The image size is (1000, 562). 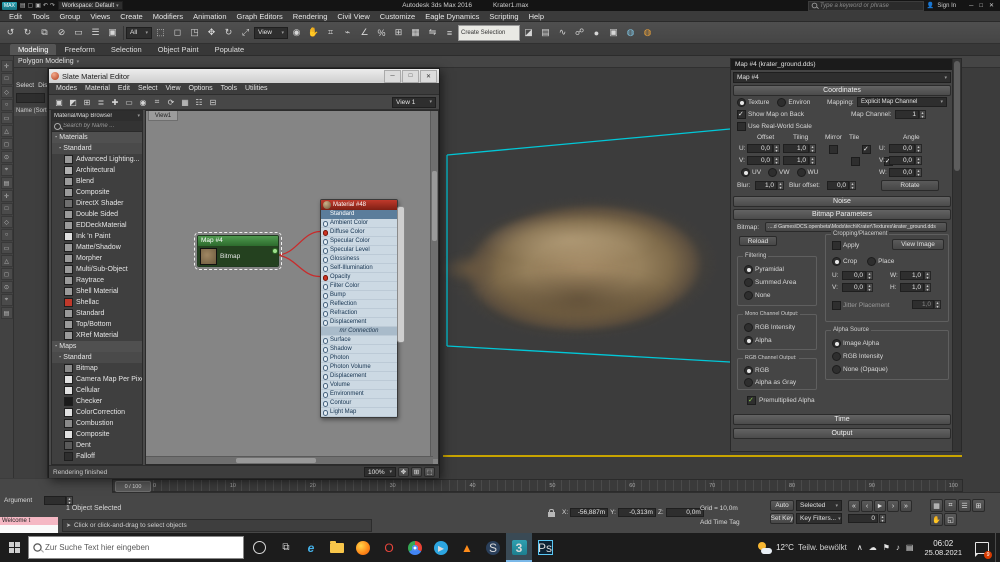 I want to click on toolbar-icon: ⌗, so click(x=330, y=32).